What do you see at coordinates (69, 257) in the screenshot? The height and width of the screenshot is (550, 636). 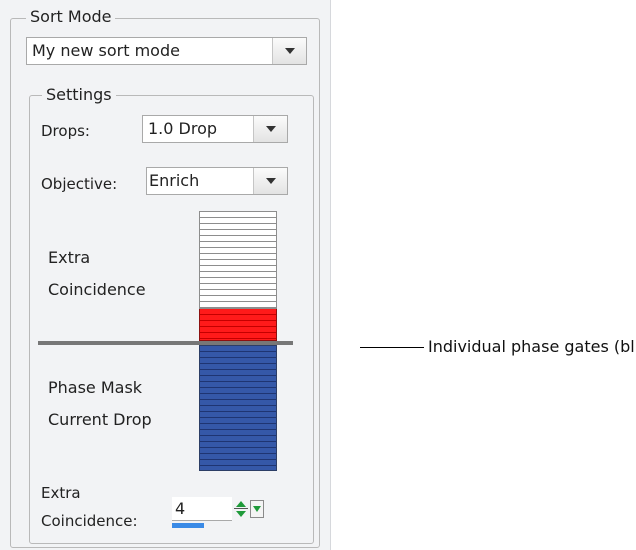 I see `extra-coincidence-label-line1: Extra` at bounding box center [69, 257].